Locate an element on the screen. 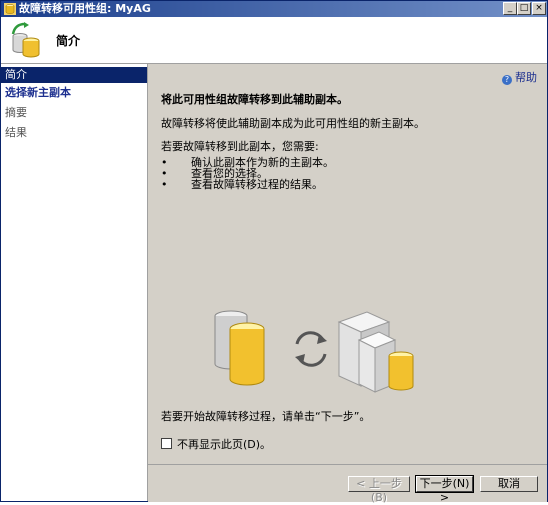 This screenshot has height=505, width=548. checkbox-label: 不再显示此页(D)。 is located at coordinates (224, 444).